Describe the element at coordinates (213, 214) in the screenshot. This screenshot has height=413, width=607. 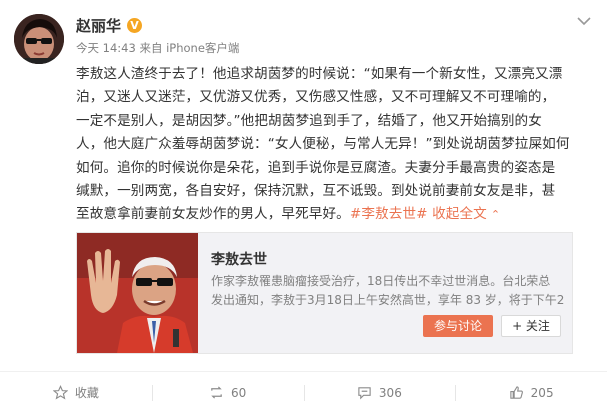
I see `post-text-line: 至故意拿前妻前女友炒作的男人，早死早好。` at that location.